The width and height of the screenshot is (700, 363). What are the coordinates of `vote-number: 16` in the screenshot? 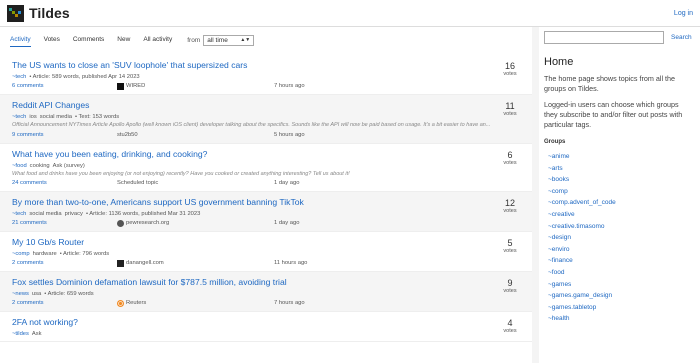 It's located at (509, 66).